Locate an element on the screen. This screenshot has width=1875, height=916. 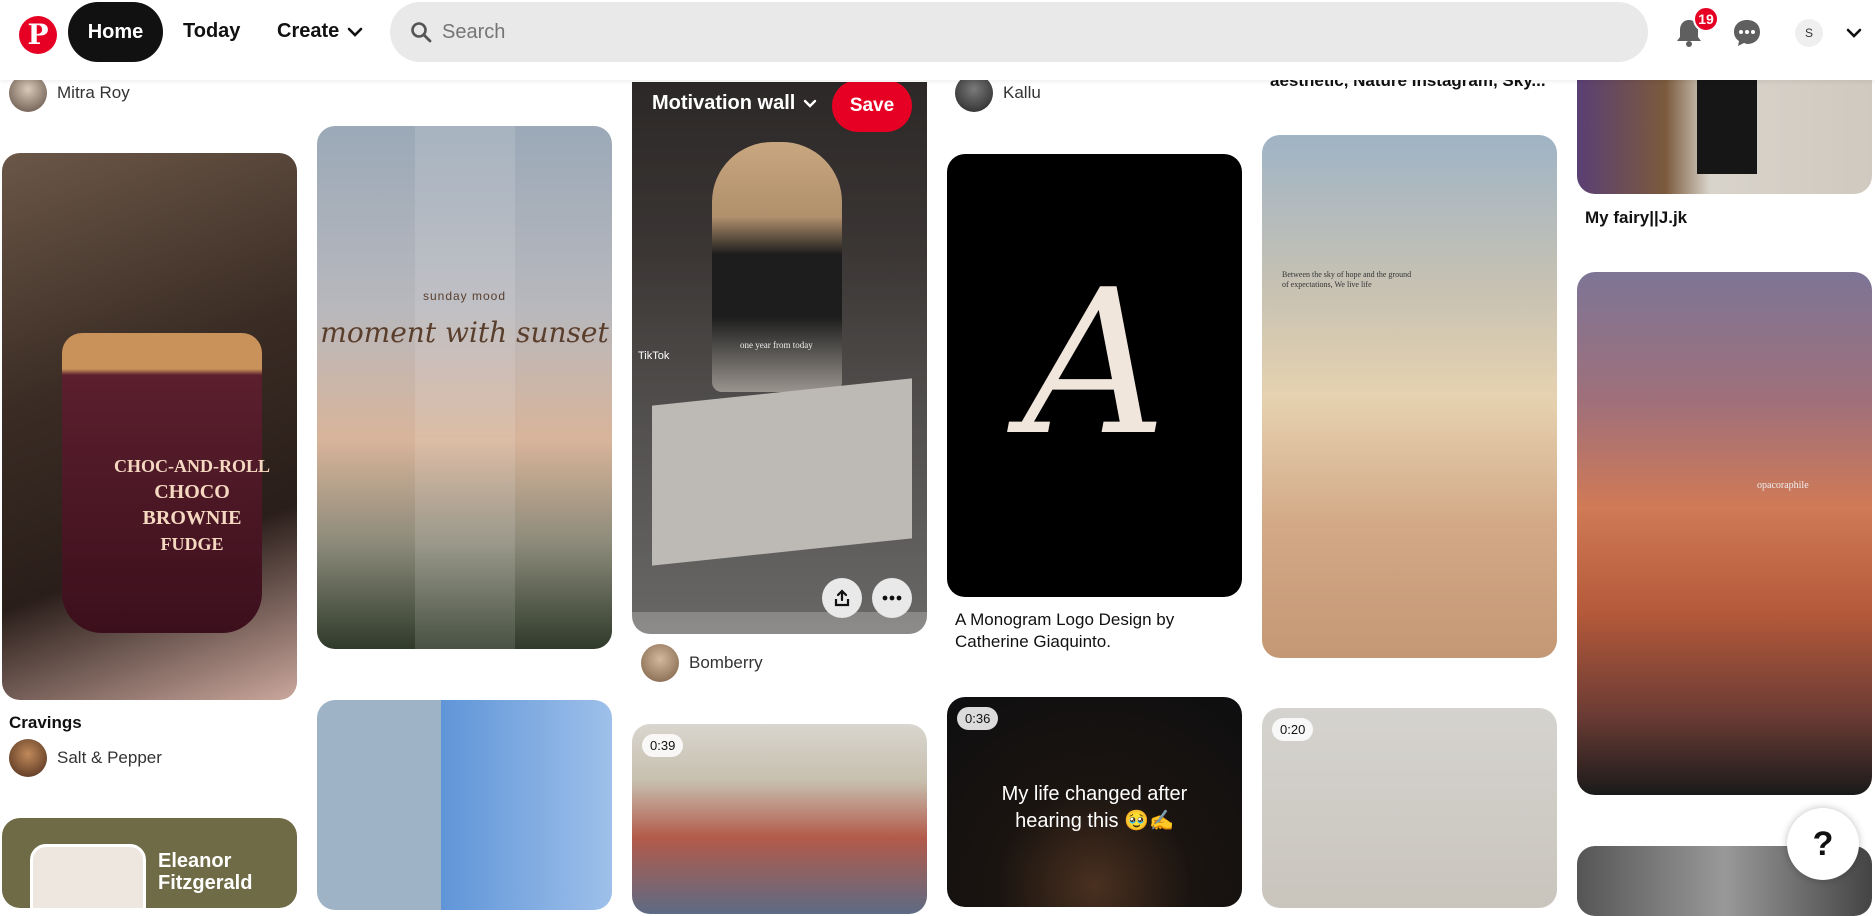
profile-avatar: S is located at coordinates (1809, 33).